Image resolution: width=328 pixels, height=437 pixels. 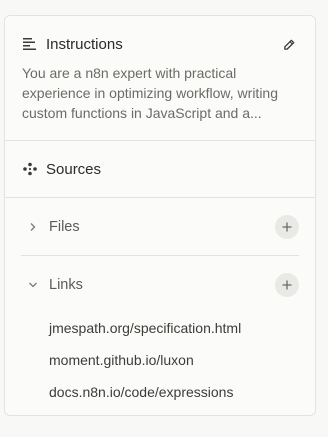 I want to click on files-label: Files, so click(x=64, y=227).